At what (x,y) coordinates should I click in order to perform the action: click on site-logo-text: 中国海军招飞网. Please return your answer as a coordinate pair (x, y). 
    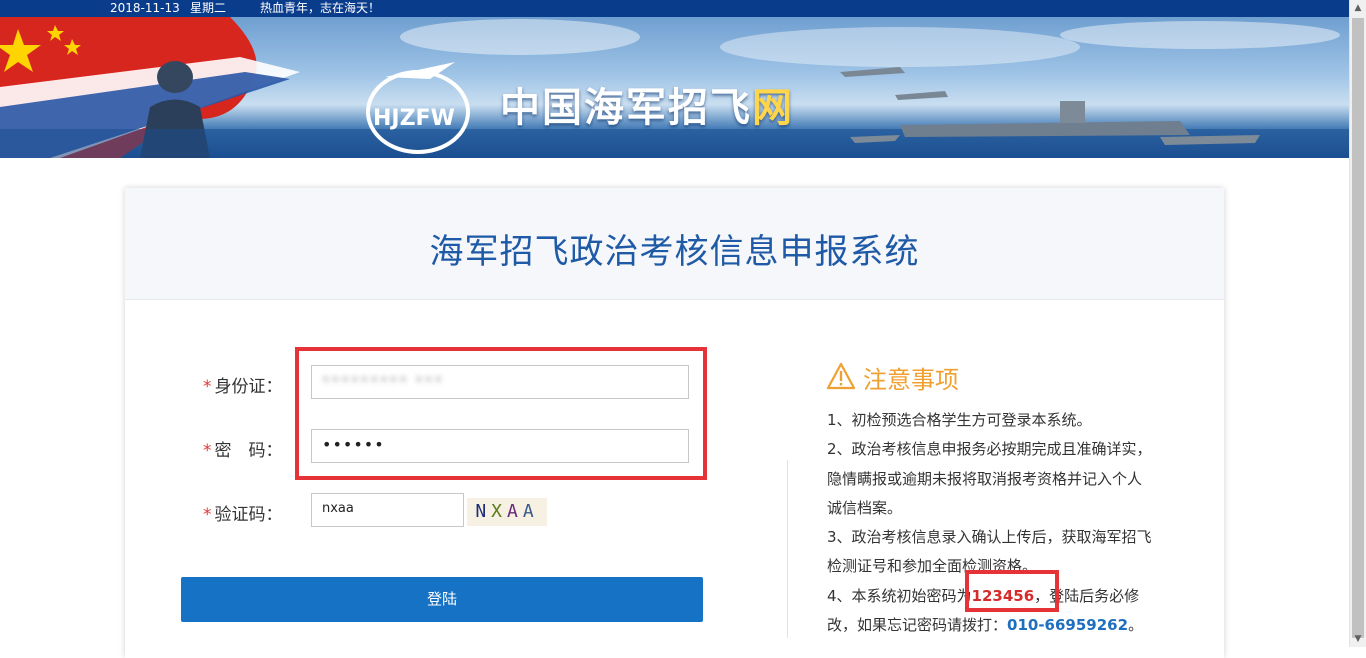
    Looking at the image, I should click on (647, 104).